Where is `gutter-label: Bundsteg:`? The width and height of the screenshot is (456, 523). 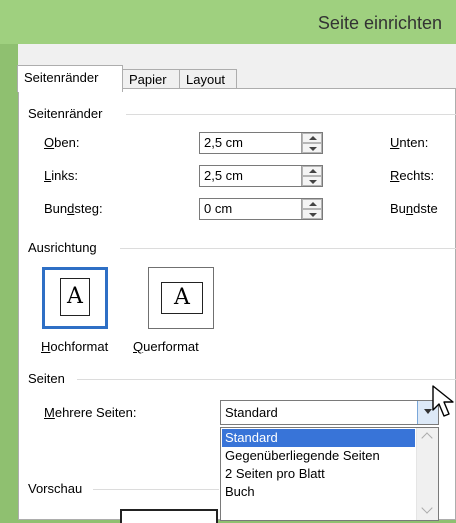
gutter-label: Bundsteg: is located at coordinates (73, 208).